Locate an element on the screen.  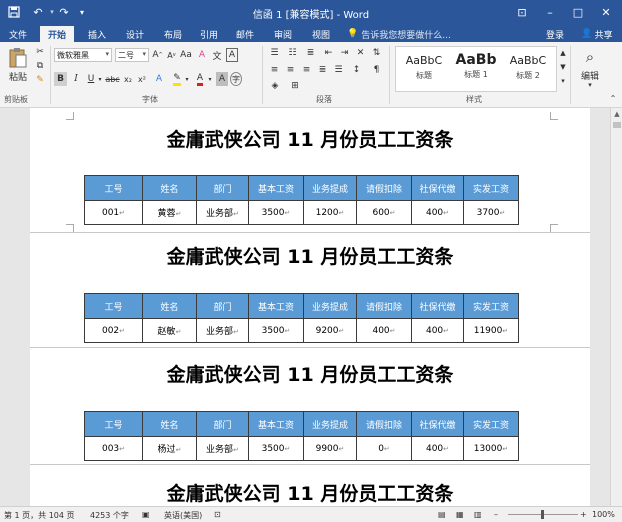
close-button: ✕ is located at coordinates (606, 12).